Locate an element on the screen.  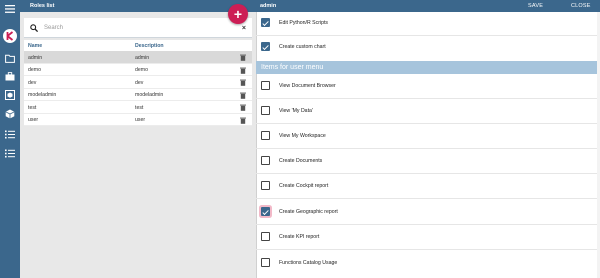
permission-item-functions-catalog-usage: Functions Catalog Usage is located at coordinates (428, 264).